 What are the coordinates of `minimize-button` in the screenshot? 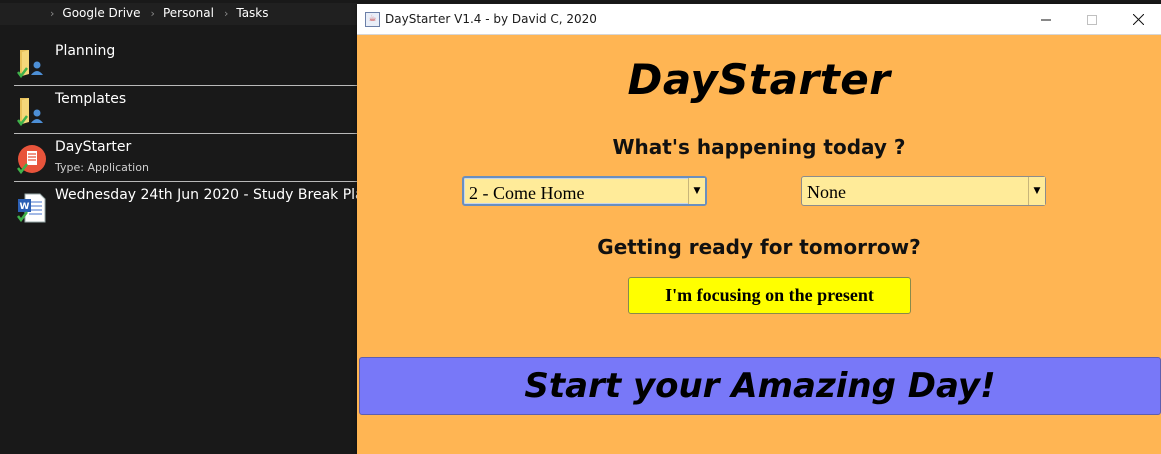 It's located at (1046, 19).